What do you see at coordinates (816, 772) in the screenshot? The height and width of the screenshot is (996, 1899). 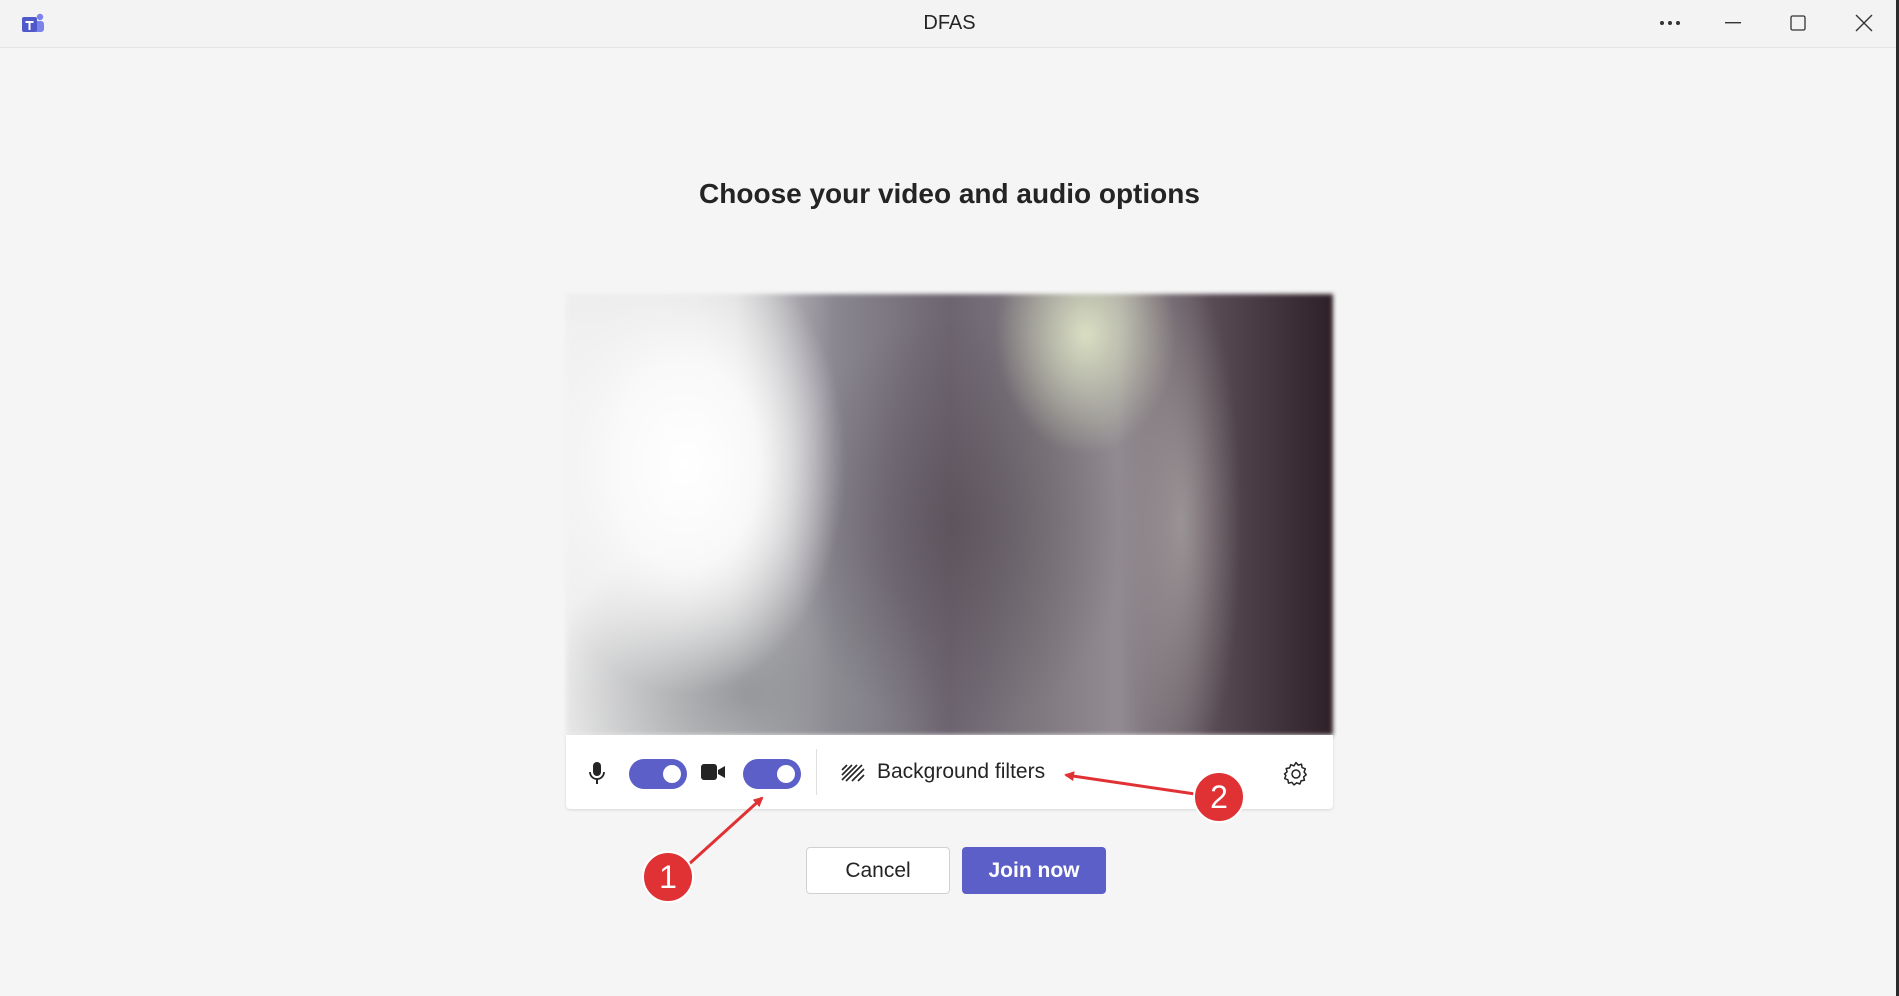 I see `controls-divider` at bounding box center [816, 772].